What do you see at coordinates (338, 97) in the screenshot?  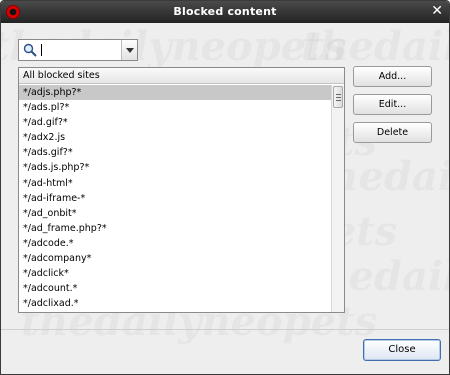 I see `scrollbar-thumb` at bounding box center [338, 97].